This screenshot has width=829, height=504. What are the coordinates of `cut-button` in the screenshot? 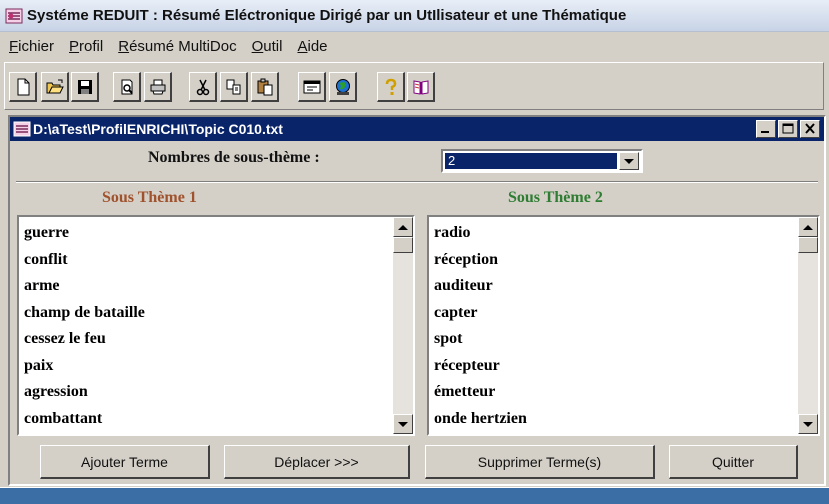 It's located at (203, 87).